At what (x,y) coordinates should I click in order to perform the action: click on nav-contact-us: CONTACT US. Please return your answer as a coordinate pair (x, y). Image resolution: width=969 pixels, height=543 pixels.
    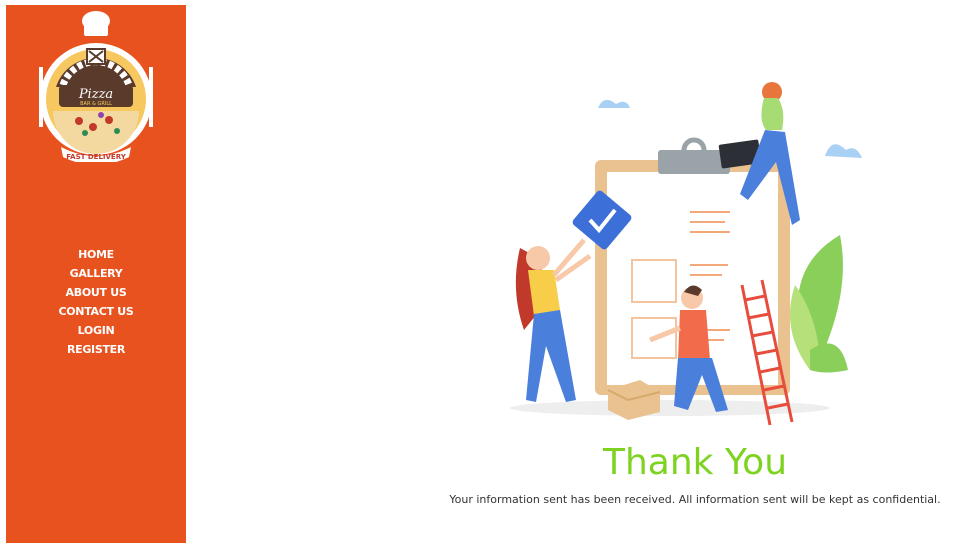
    Looking at the image, I should click on (96, 311).